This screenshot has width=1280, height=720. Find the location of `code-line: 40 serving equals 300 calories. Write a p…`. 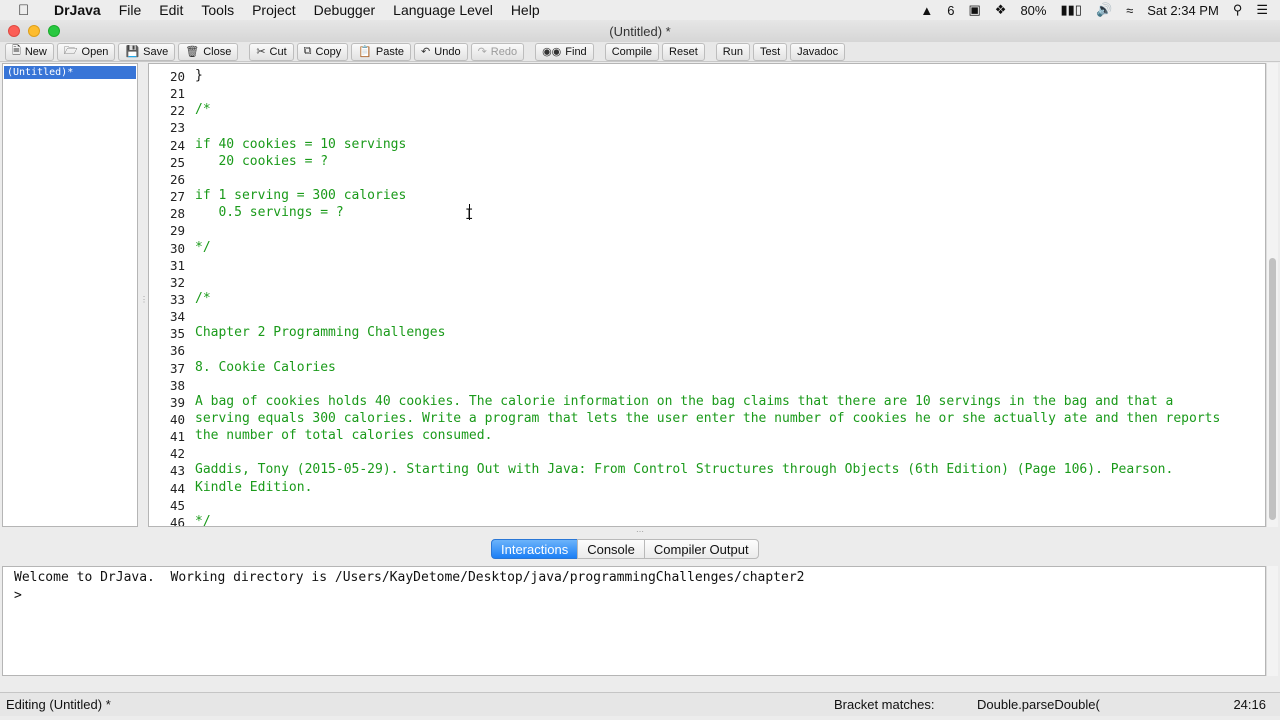

code-line: 40 serving equals 300 calories. Write a p… is located at coordinates (707, 418).